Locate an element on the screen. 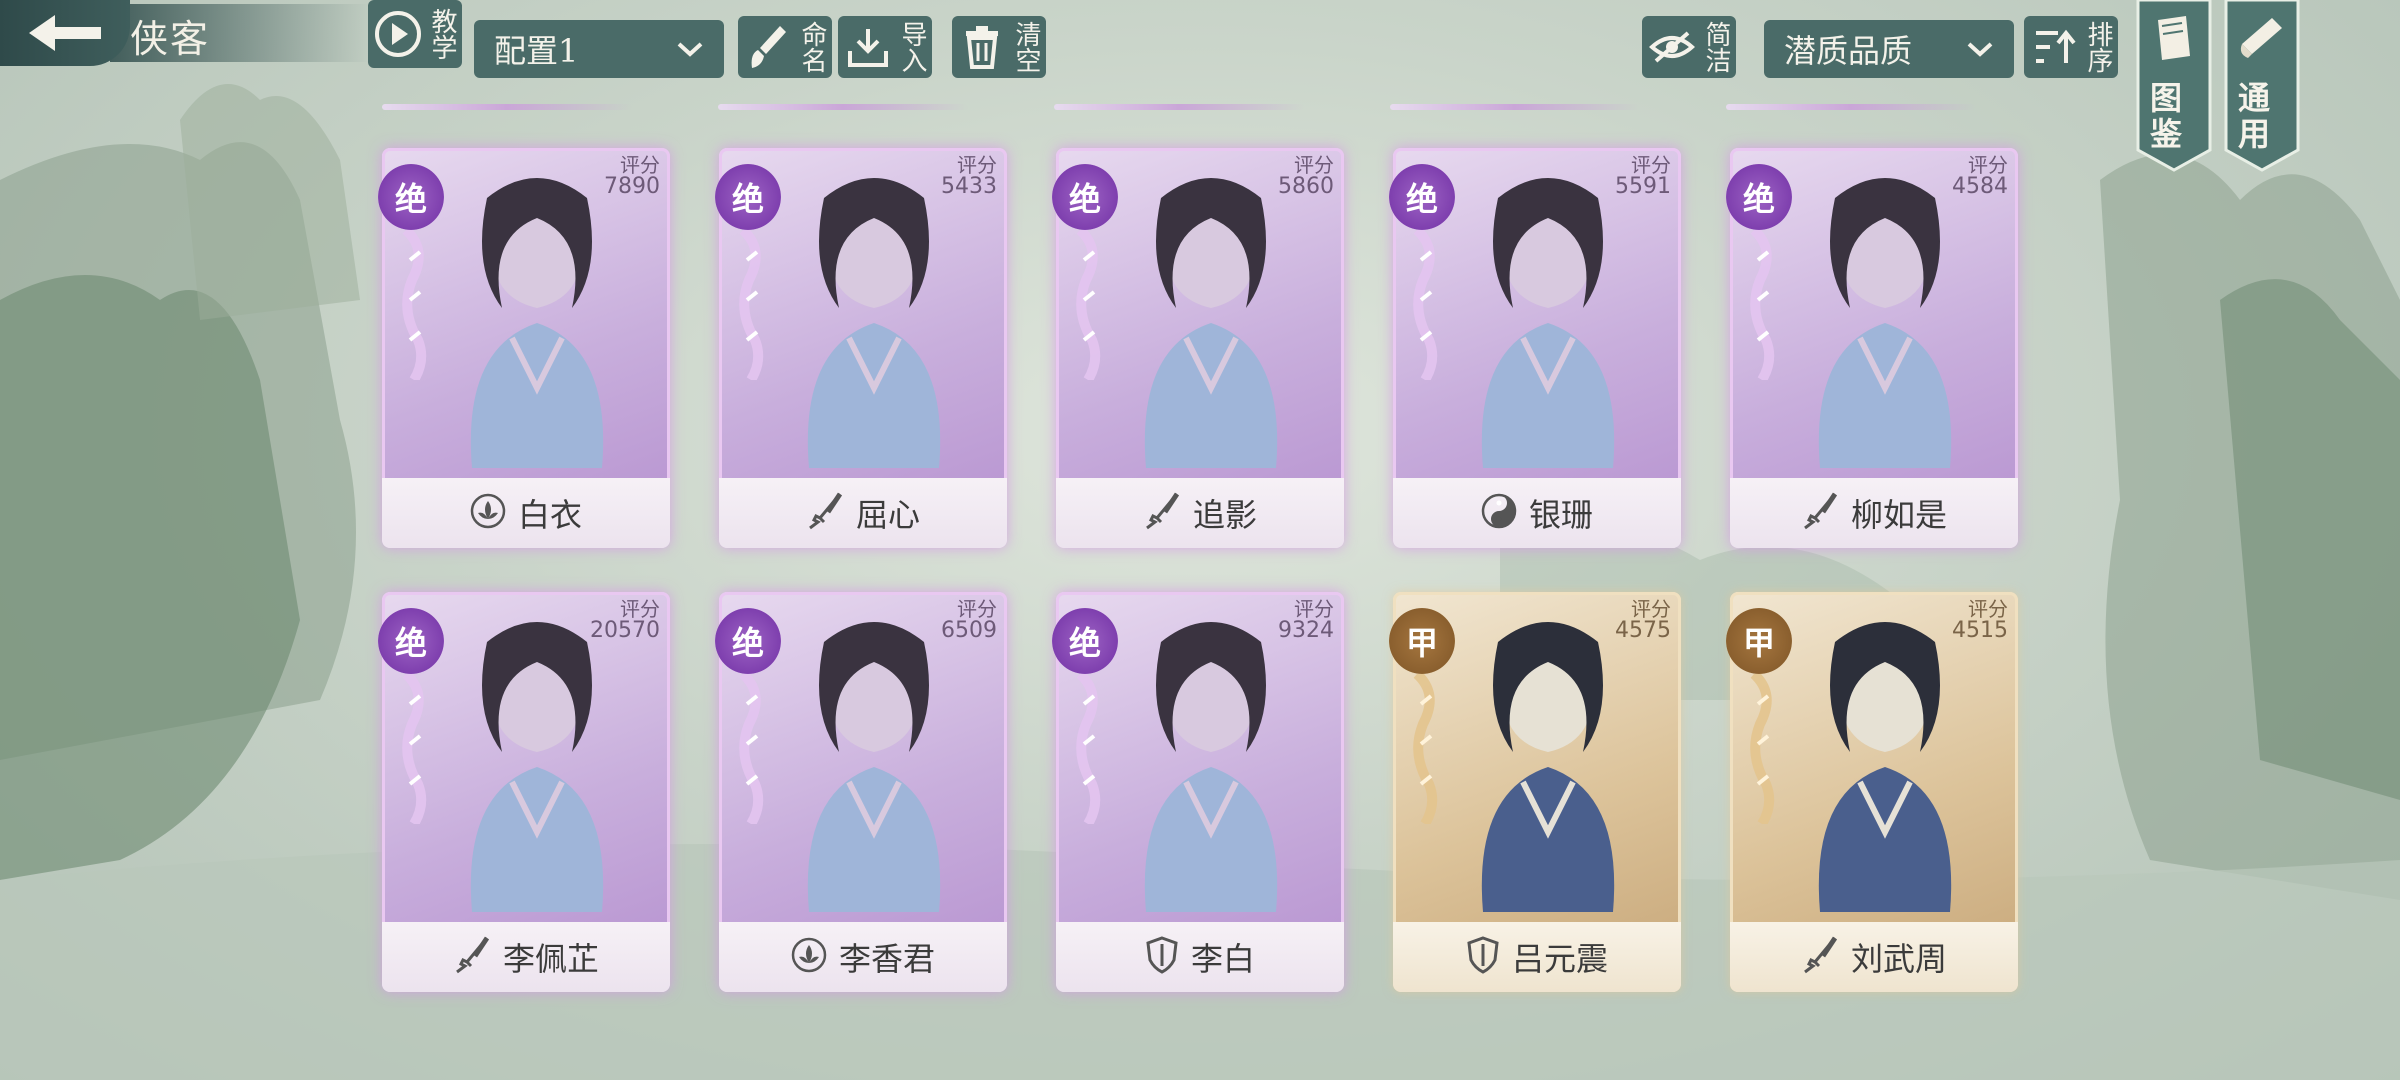  name-bar: 屈心 is located at coordinates (863, 513).